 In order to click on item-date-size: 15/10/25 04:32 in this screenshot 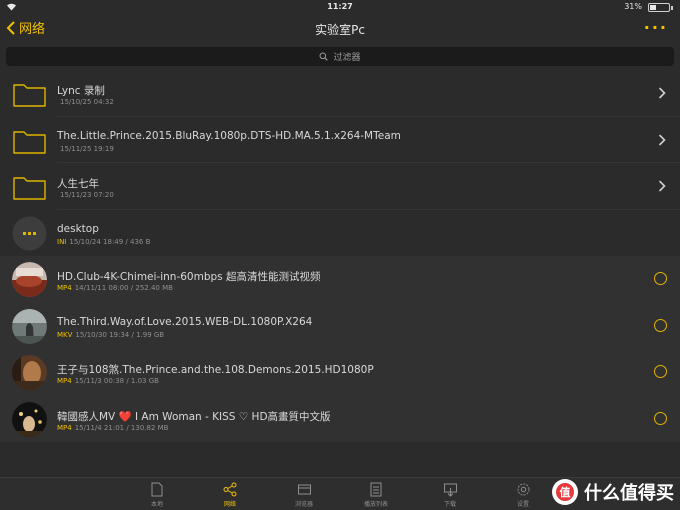, I will do `click(87, 102)`.